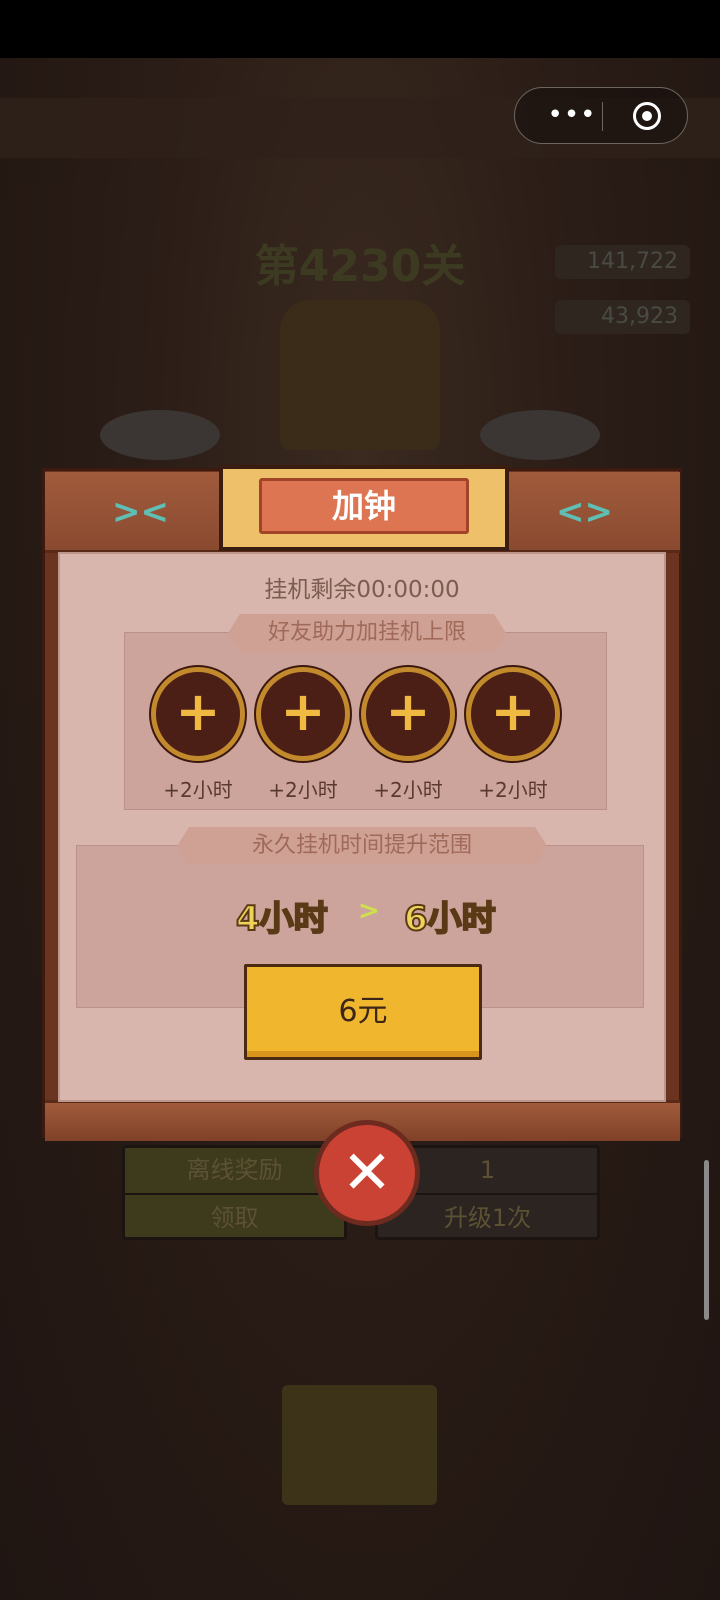 This screenshot has height=1600, width=720. Describe the element at coordinates (622, 262) in the screenshot. I see `bg-stat-power: 141,722` at that location.